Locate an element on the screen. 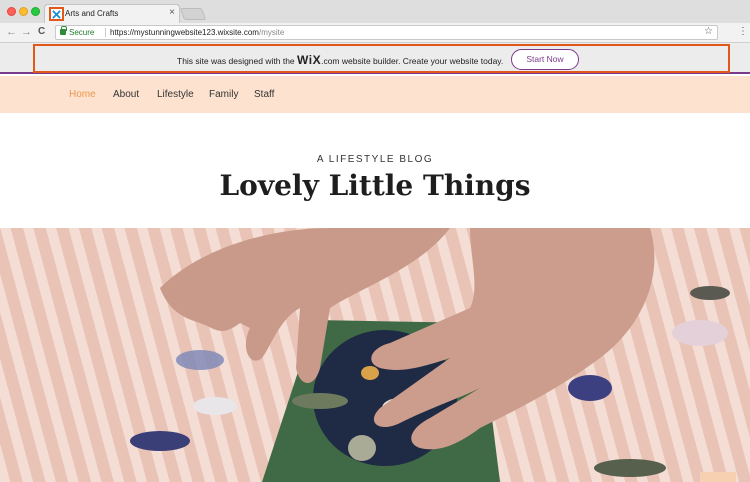  reload-icon: C is located at coordinates (41, 31).